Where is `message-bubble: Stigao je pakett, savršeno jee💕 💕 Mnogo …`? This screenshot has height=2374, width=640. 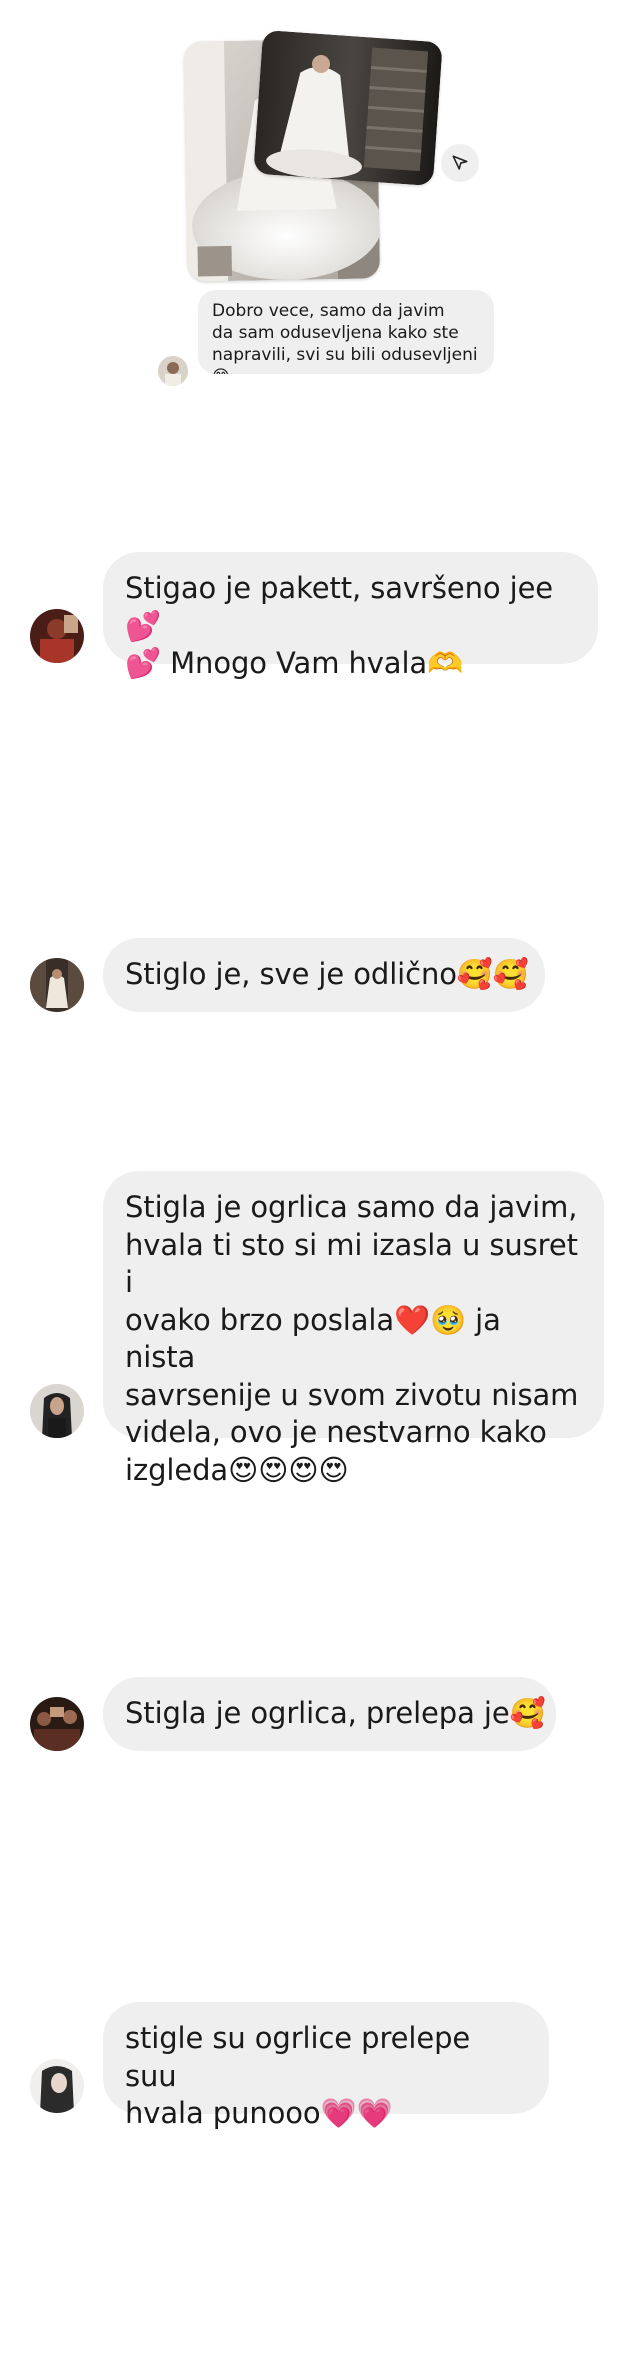
message-bubble: Stigao je pakett, savršeno jee💕 💕 Mnogo … is located at coordinates (350, 616).